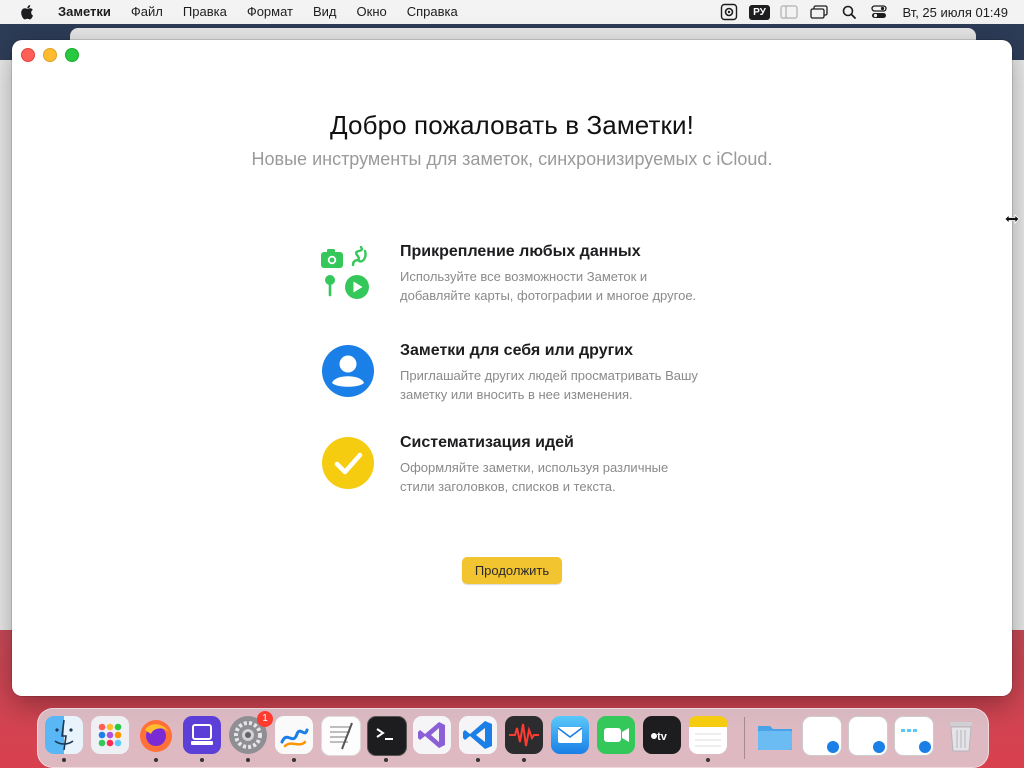 Image resolution: width=1024 pixels, height=768 pixels. What do you see at coordinates (325, 12) in the screenshot?
I see `menu-view: Вид` at bounding box center [325, 12].